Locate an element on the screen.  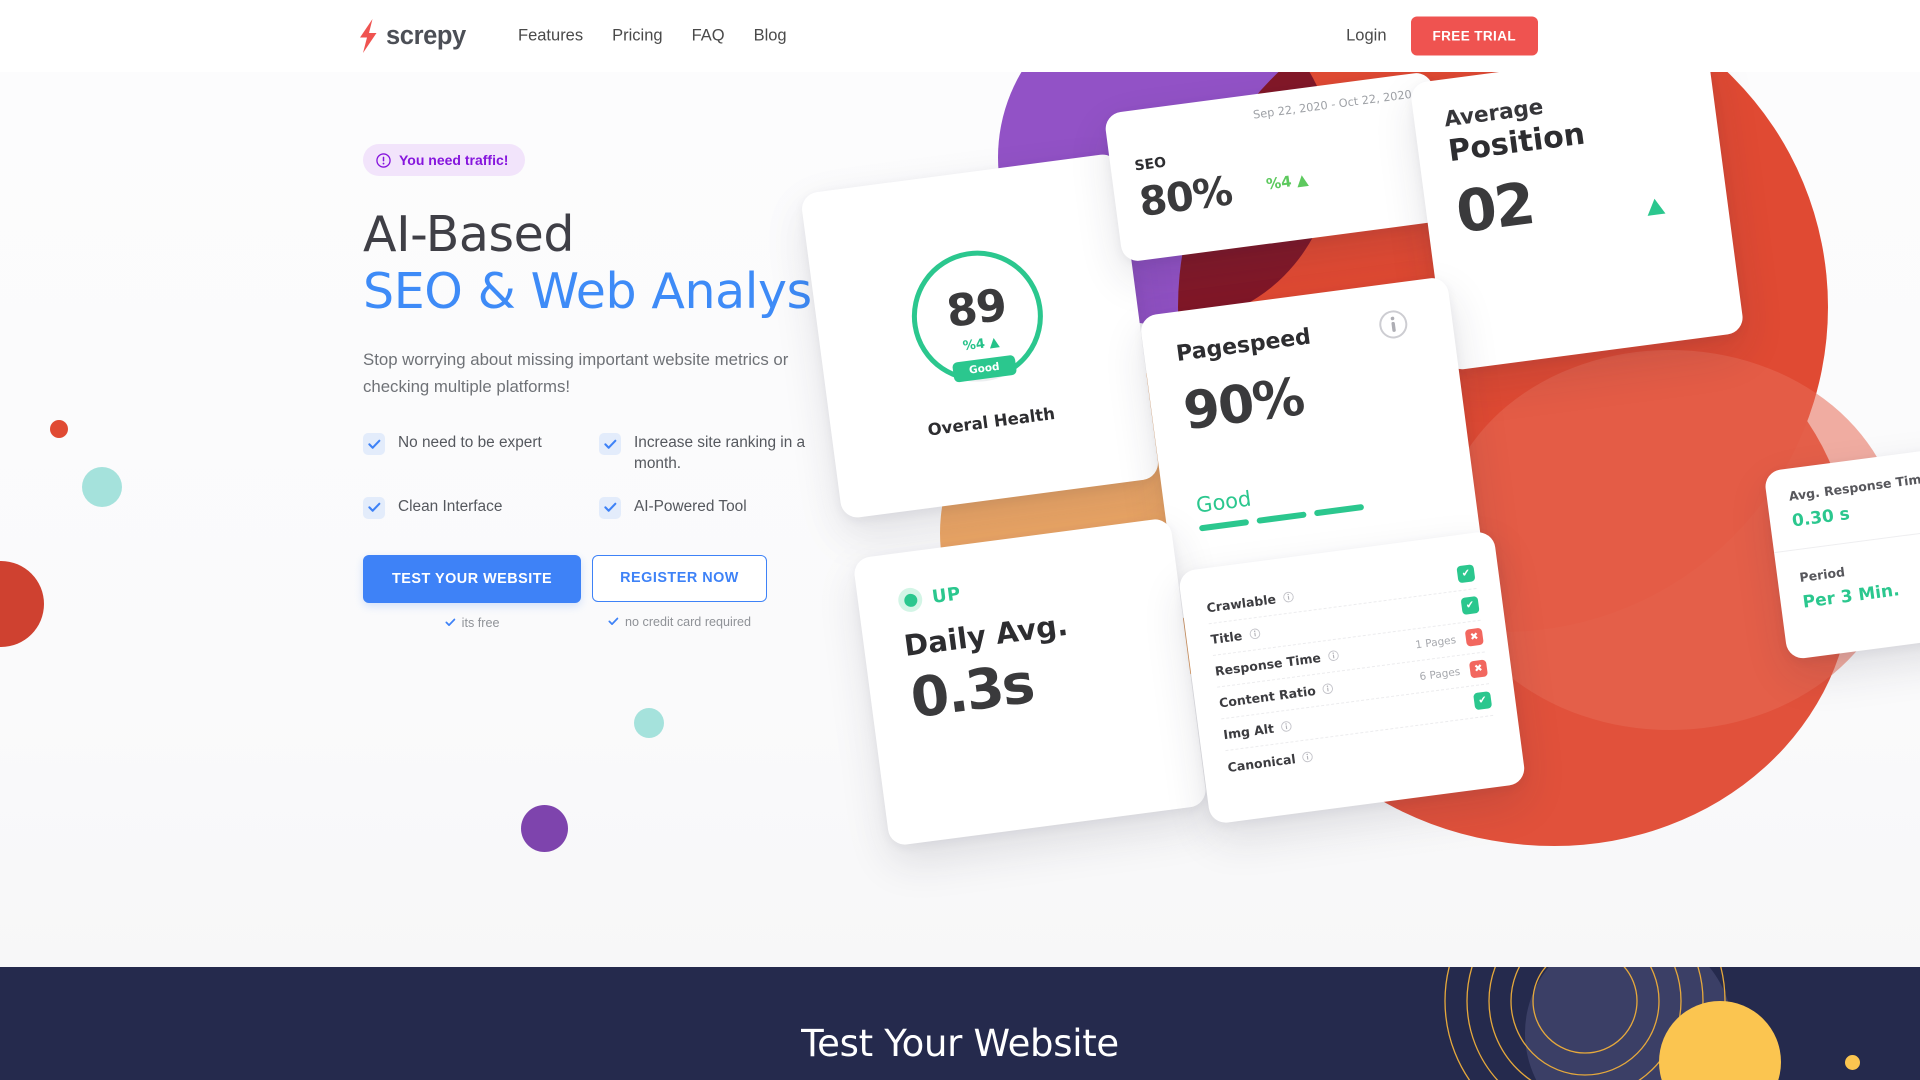
nav-item-blog: Blog is located at coordinates (770, 36).